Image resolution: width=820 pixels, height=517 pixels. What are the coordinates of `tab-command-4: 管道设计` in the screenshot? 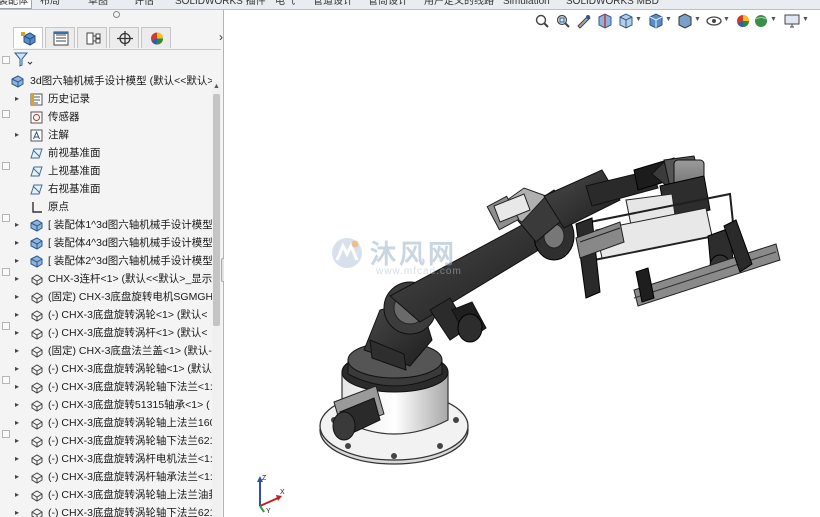 It's located at (333, 4).